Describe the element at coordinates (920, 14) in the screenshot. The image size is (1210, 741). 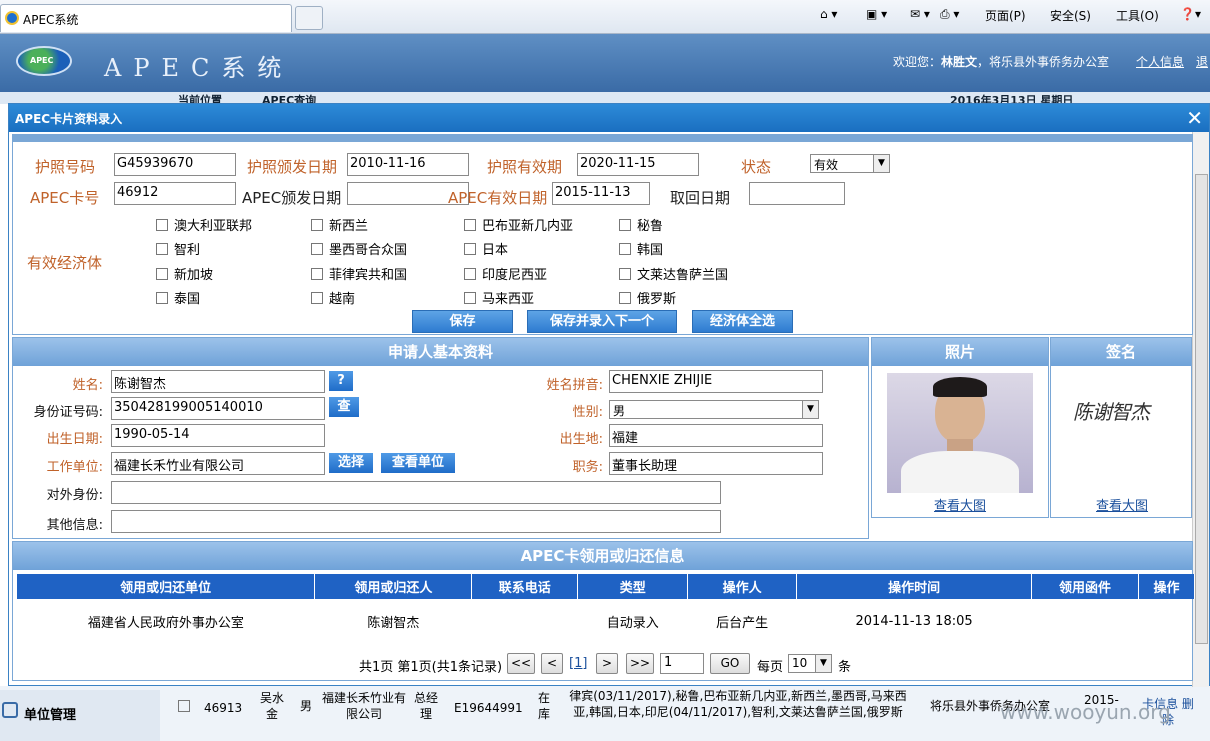
I see `mail-icon: ✉ ▾` at that location.